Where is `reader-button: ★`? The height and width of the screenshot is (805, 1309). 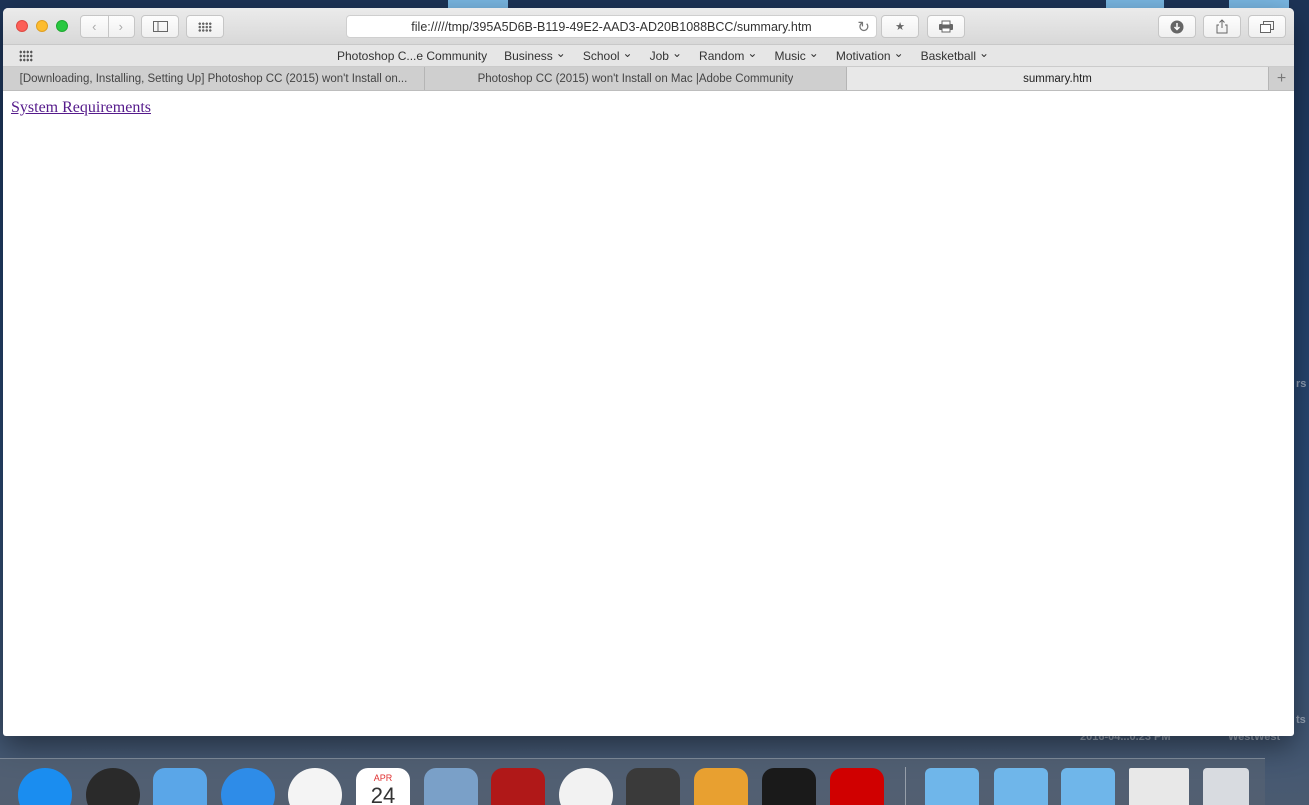
reader-button: ★ is located at coordinates (900, 26).